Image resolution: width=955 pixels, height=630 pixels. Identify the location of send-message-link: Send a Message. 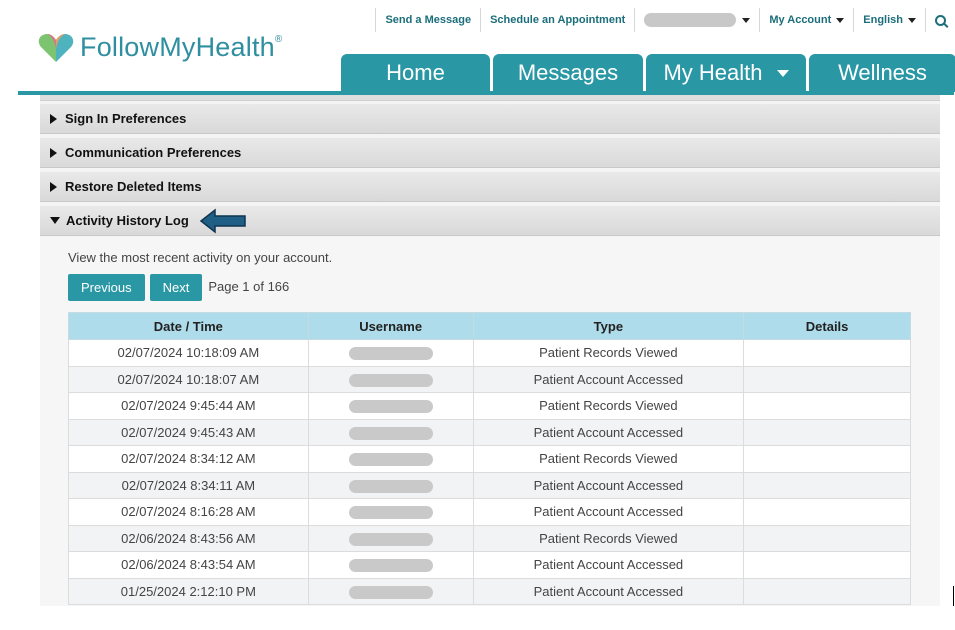
(427, 20).